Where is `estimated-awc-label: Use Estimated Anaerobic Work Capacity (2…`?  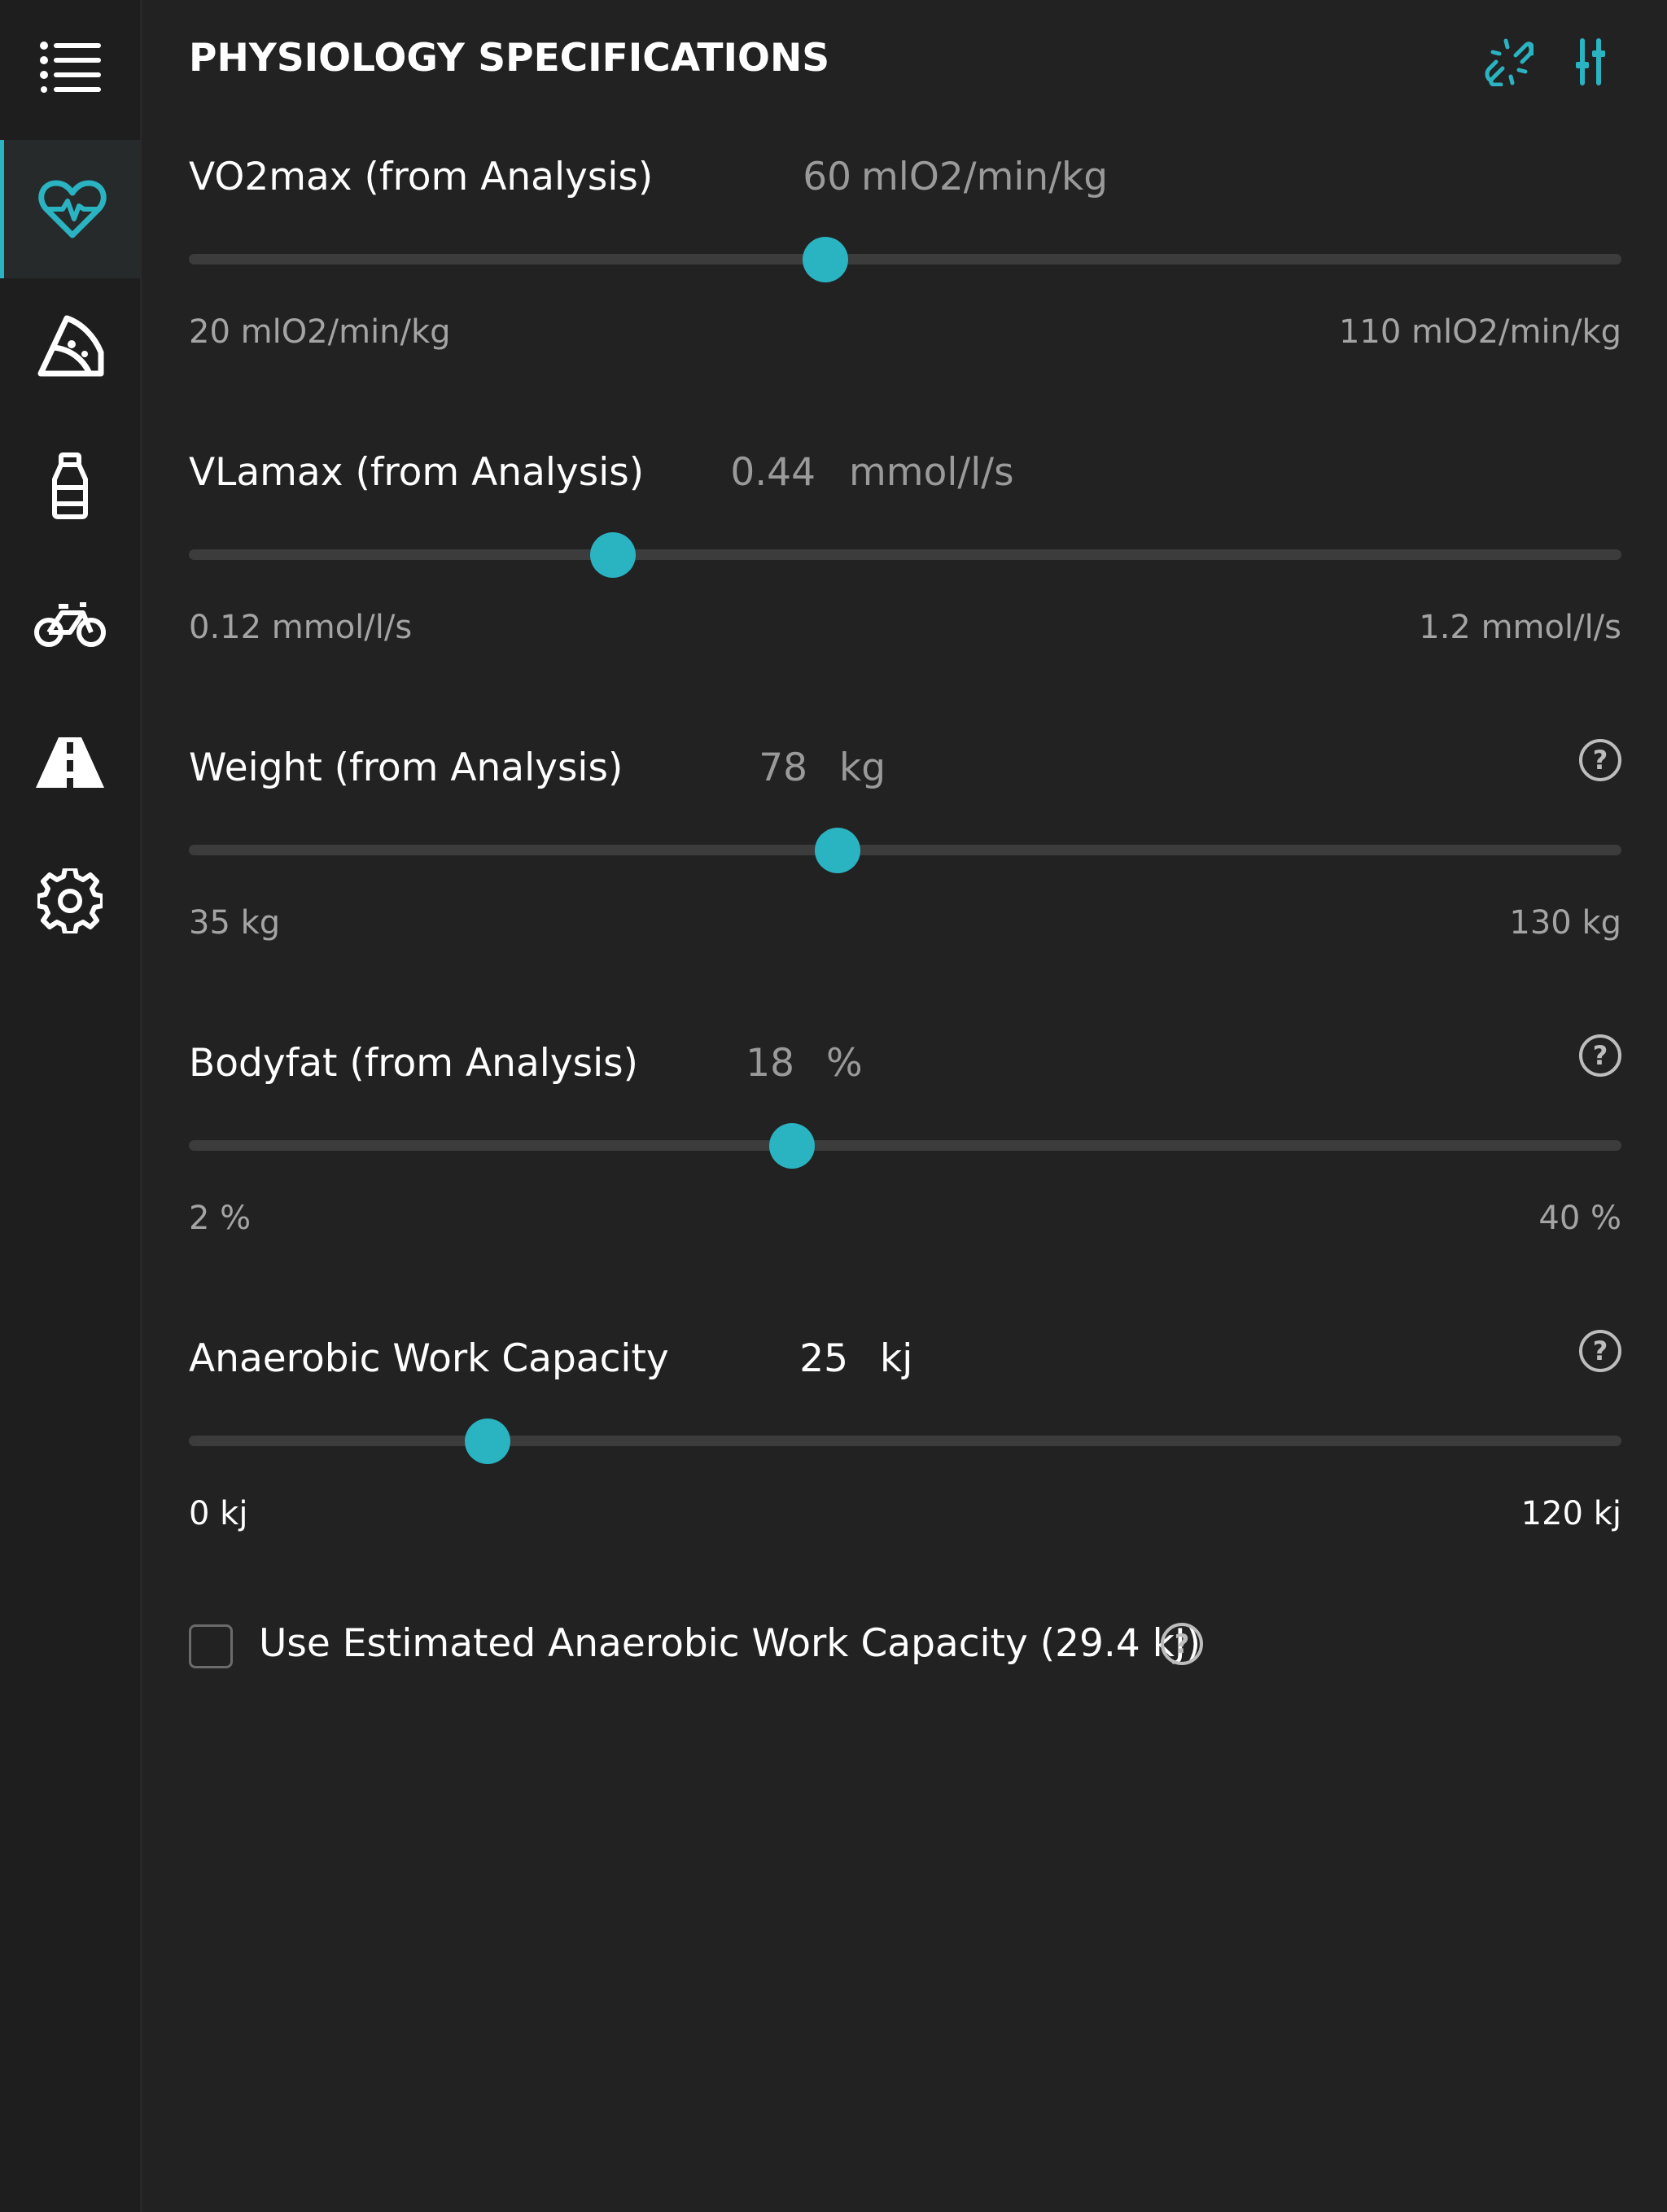
estimated-awc-label: Use Estimated Anaerobic Work Capacity (2… is located at coordinates (730, 1643).